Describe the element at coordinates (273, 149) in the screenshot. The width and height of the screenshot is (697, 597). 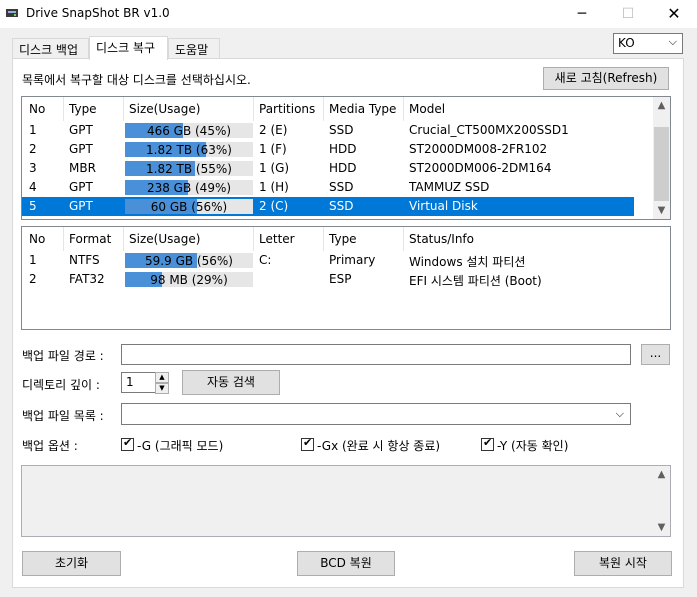
I see `disk-partitions: 1 (F)` at that location.